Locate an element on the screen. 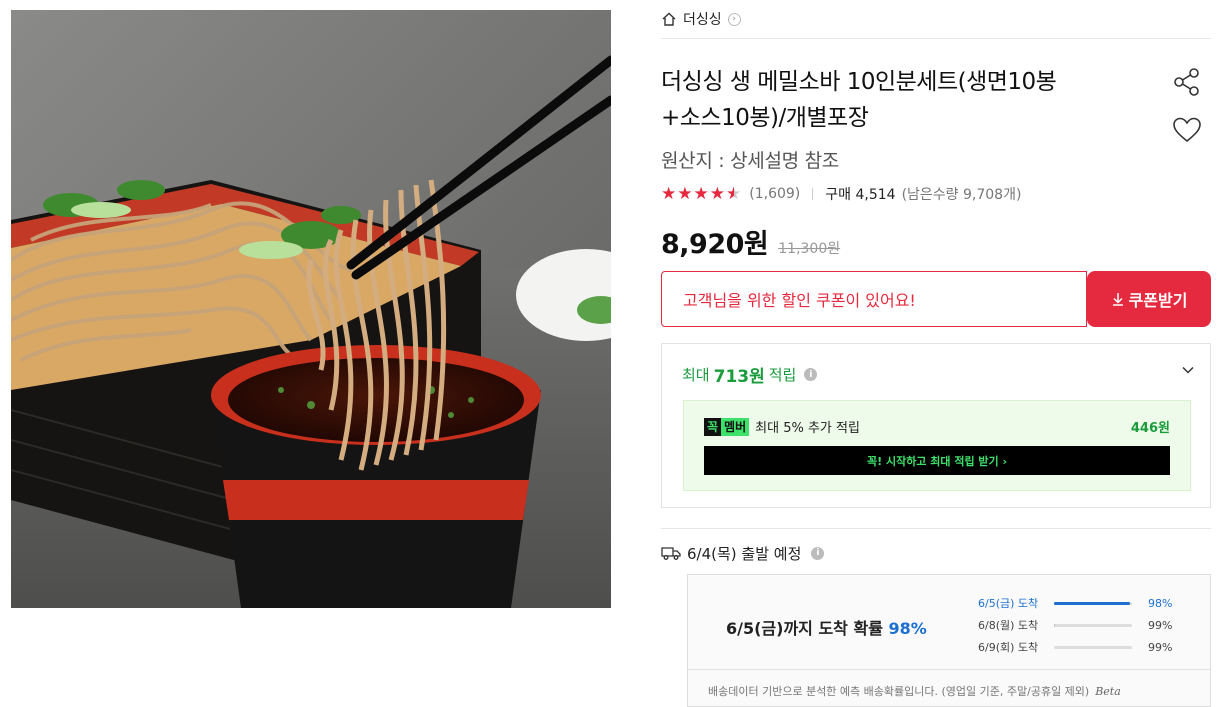  store-name: 더싱싱 is located at coordinates (702, 19).